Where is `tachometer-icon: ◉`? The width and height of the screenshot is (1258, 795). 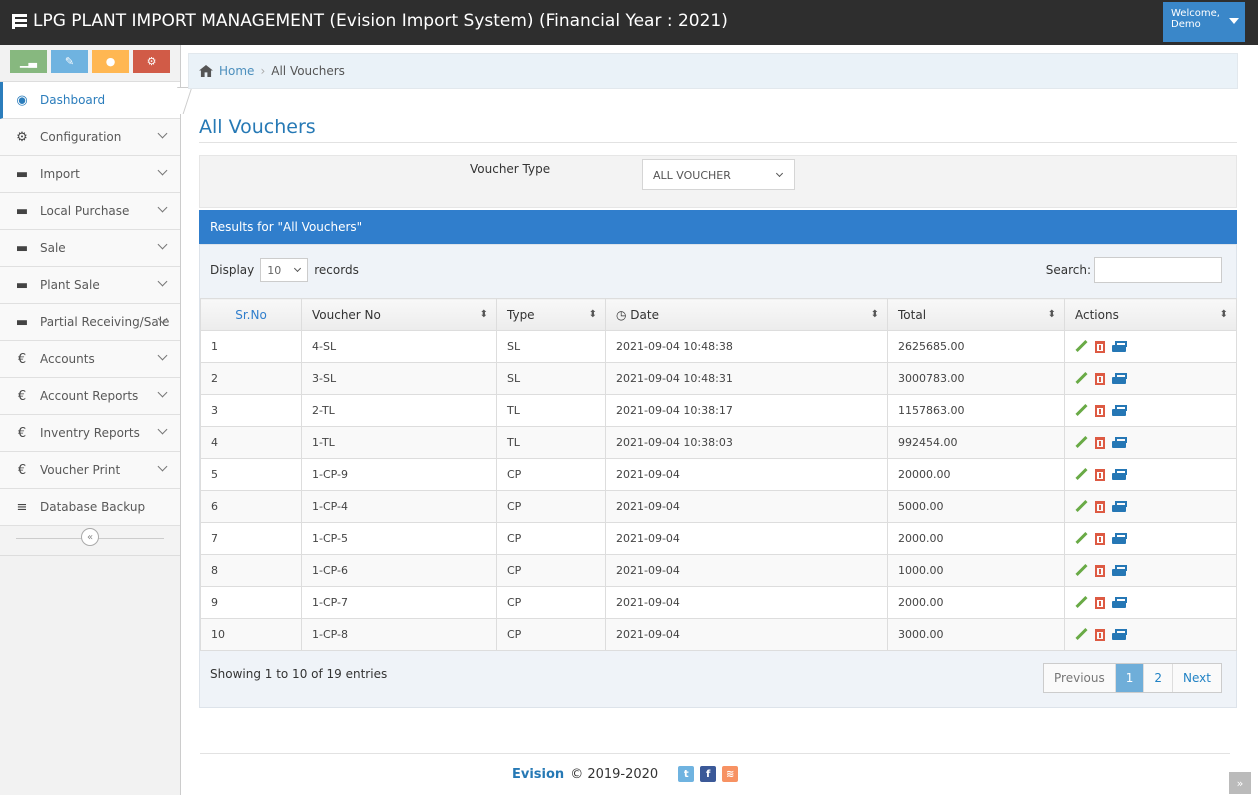 tachometer-icon: ◉ is located at coordinates (22, 100).